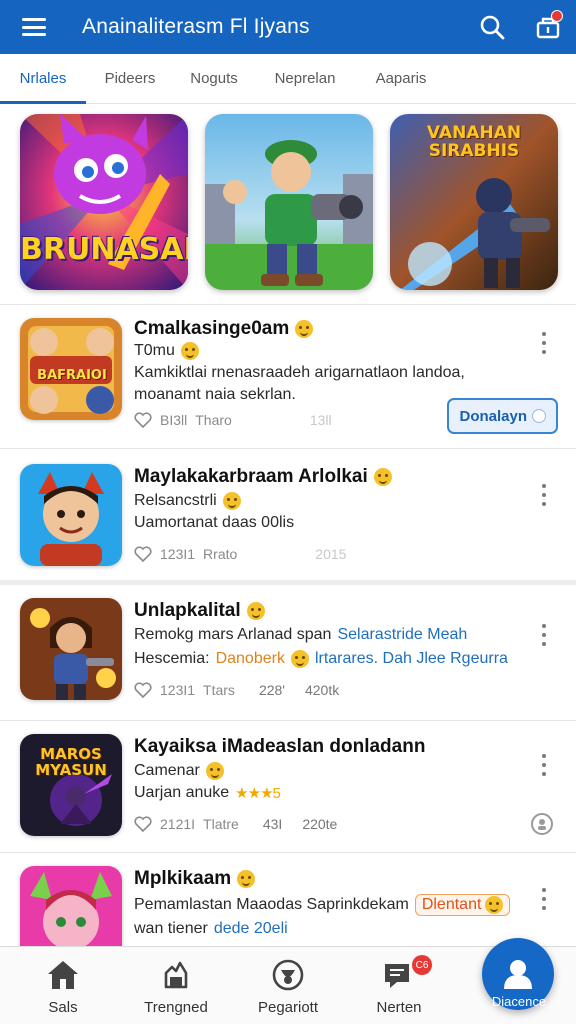  Describe the element at coordinates (154, 350) in the screenshot. I see `item-subtitle-text: T0mu` at that location.